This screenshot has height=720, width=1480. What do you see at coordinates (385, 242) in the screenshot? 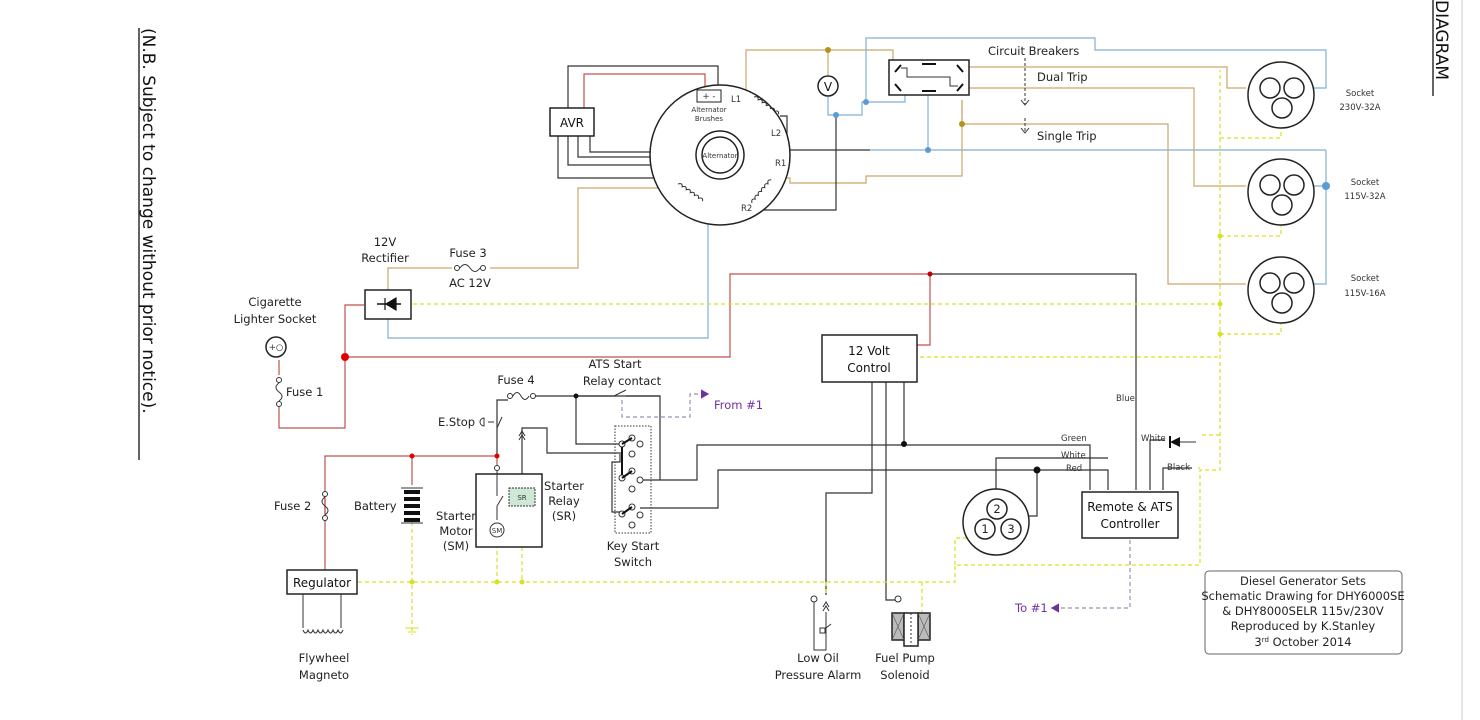
I see `svg-text: 12V` at bounding box center [385, 242].